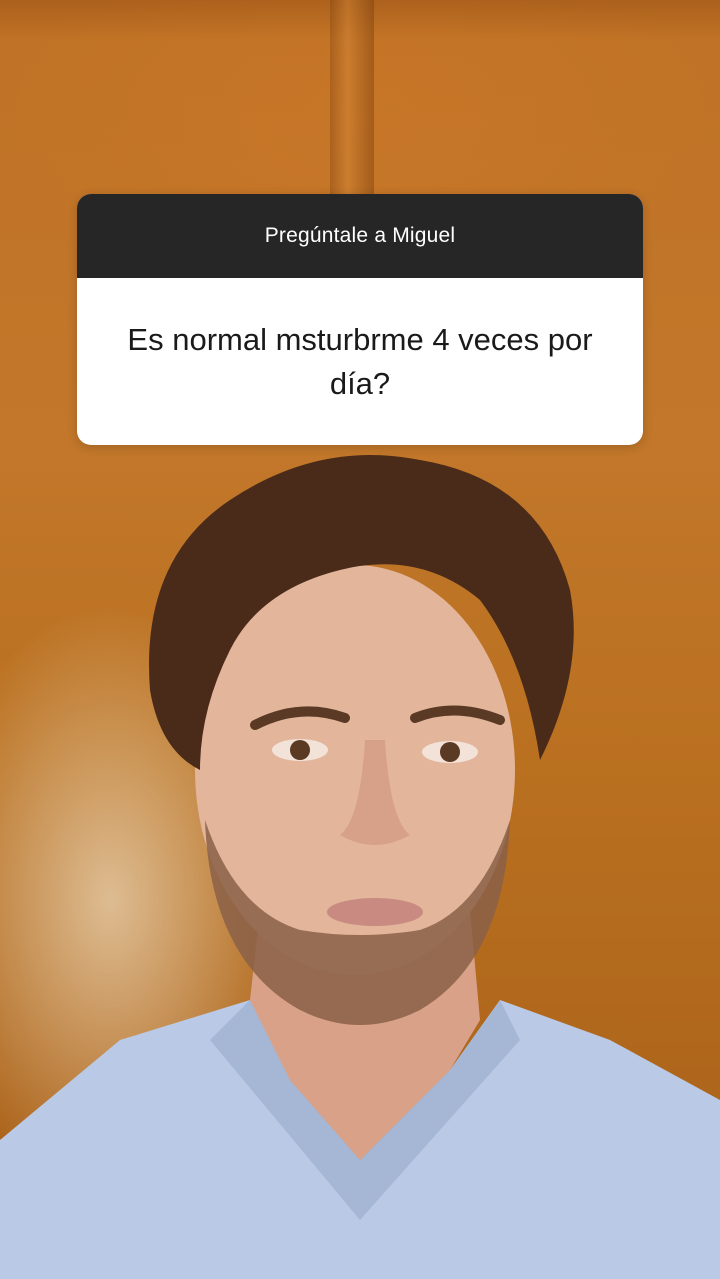 The width and height of the screenshot is (720, 1279). I want to click on question-sticker-title: Pregúntale a Miguel, so click(360, 235).